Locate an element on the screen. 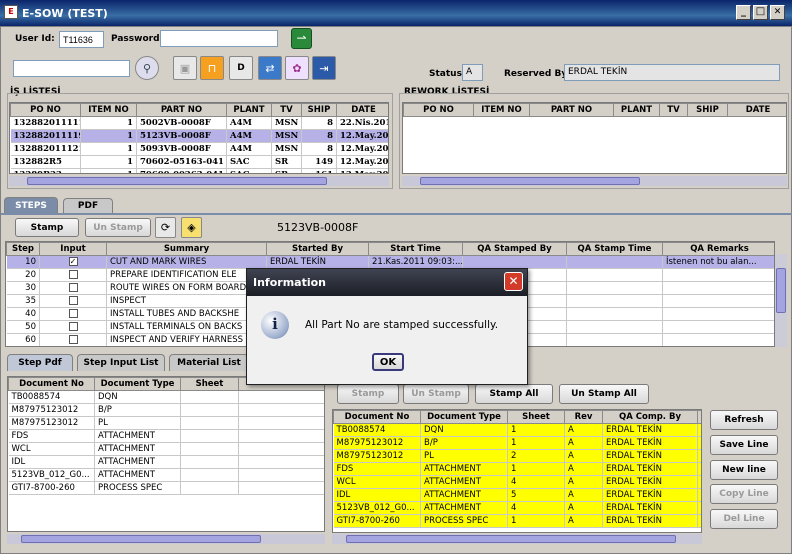  lock-icon: ▣ is located at coordinates (185, 68).